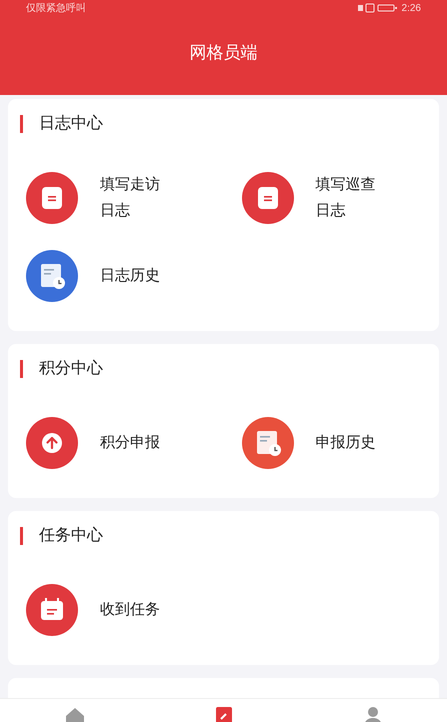 The height and width of the screenshot is (722, 447). I want to click on menu-item-label: 日志历史, so click(132, 276).